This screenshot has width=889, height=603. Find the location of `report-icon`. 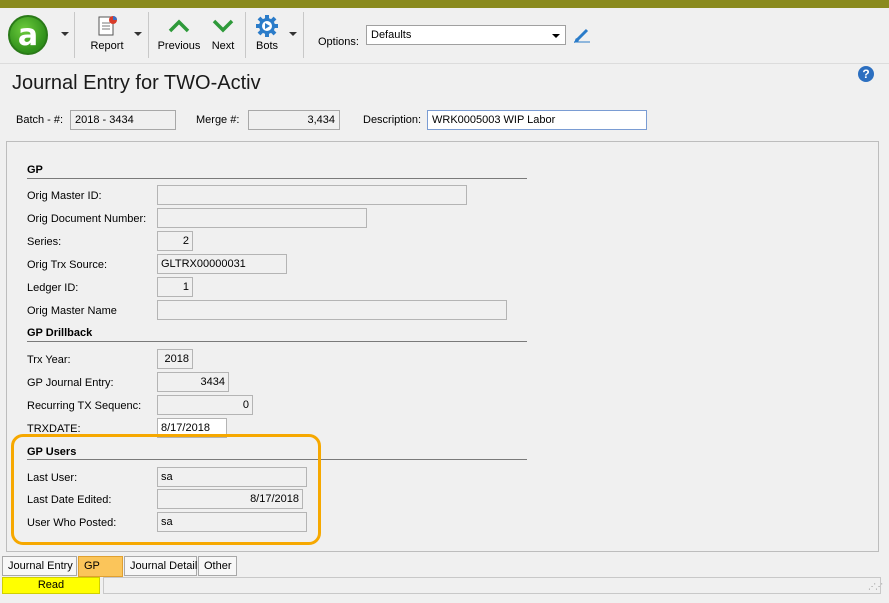

report-icon is located at coordinates (107, 26).